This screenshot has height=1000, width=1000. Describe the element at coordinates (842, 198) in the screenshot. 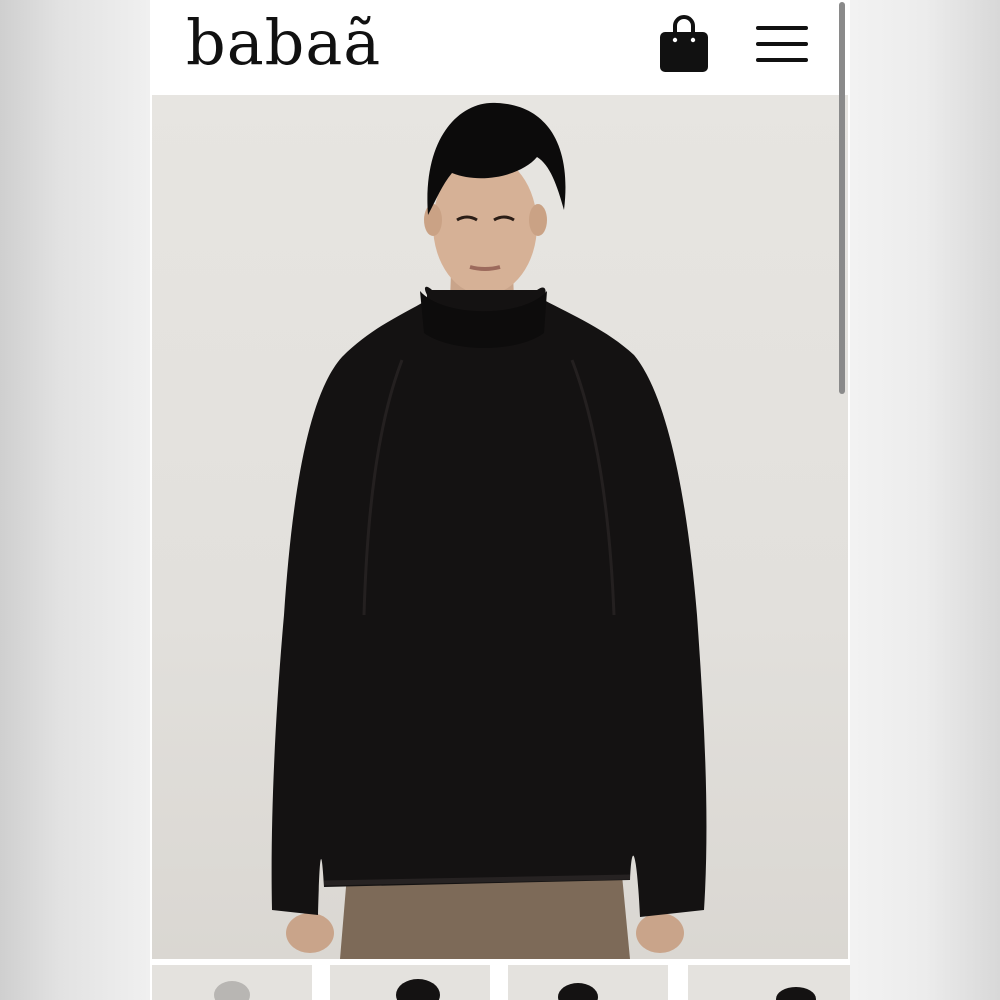

I see `scrollbar` at that location.